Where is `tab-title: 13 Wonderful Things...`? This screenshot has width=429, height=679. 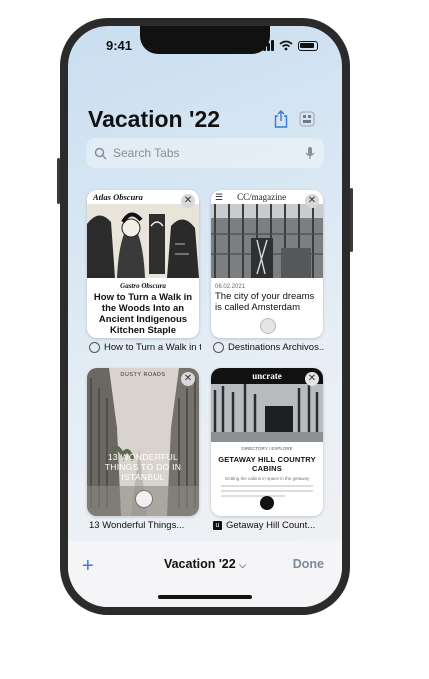
tab-title: 13 Wonderful Things... is located at coordinates (145, 525).